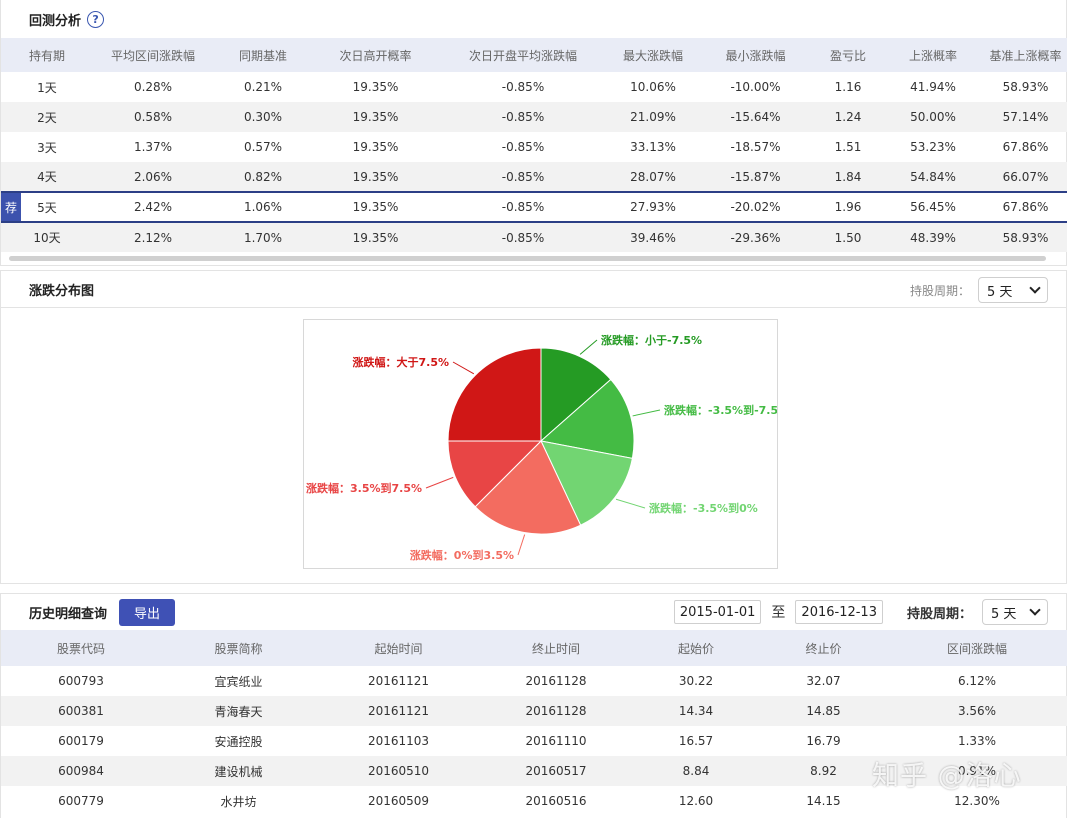 The width and height of the screenshot is (1067, 818). I want to click on export-button: 导出, so click(147, 612).